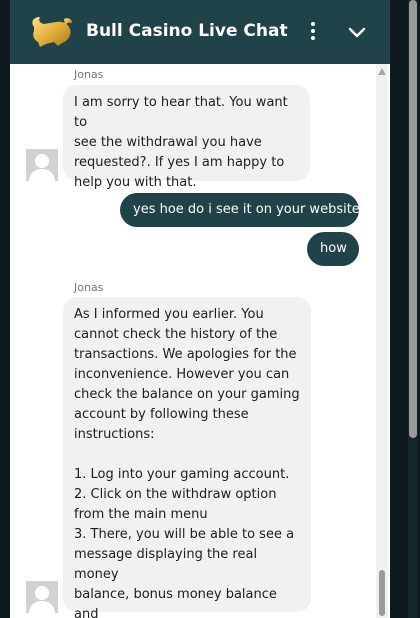 The height and width of the screenshot is (618, 420). I want to click on scrollbar-thumb, so click(382, 593).